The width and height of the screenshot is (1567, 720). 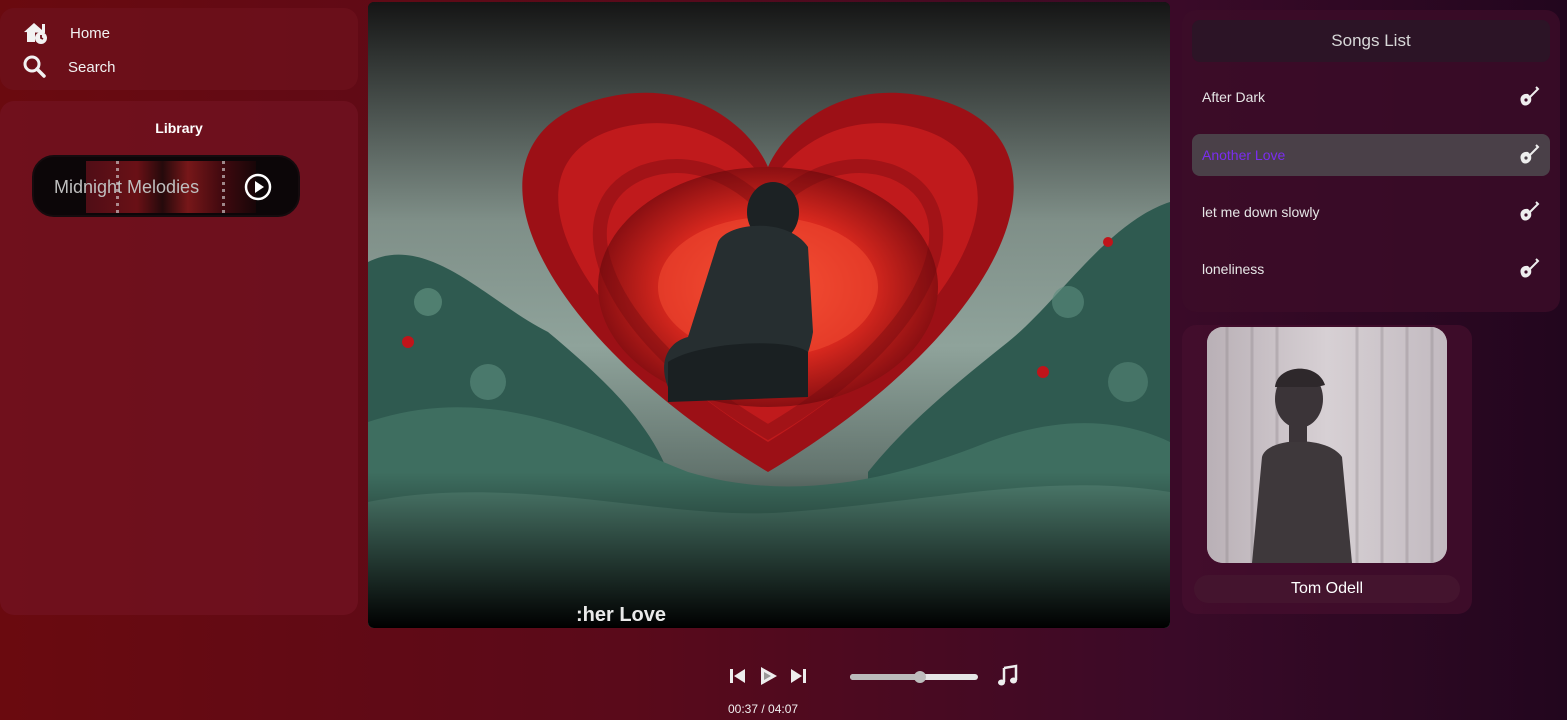 What do you see at coordinates (92, 67) in the screenshot?
I see `nav-search-label: Search` at bounding box center [92, 67].